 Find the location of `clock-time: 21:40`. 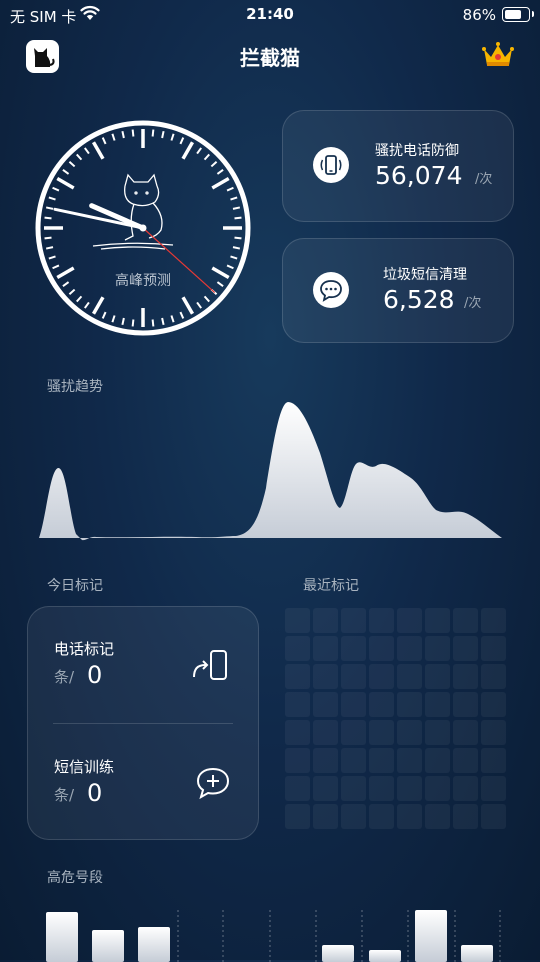

clock-time: 21:40 is located at coordinates (270, 14).